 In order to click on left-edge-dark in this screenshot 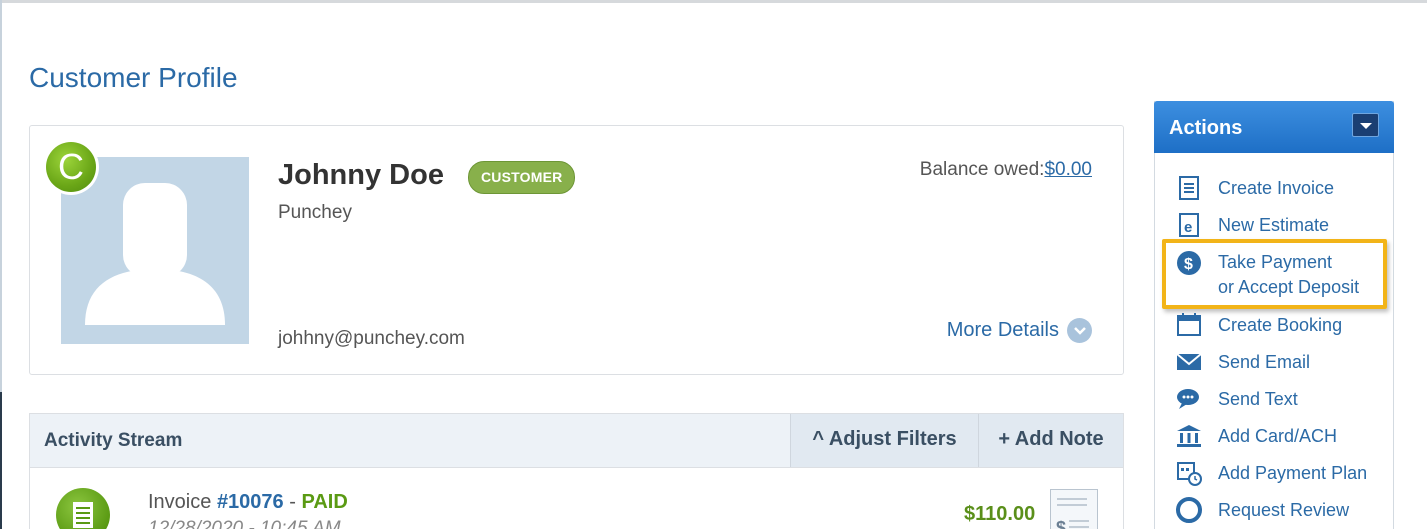, I will do `click(1, 460)`.